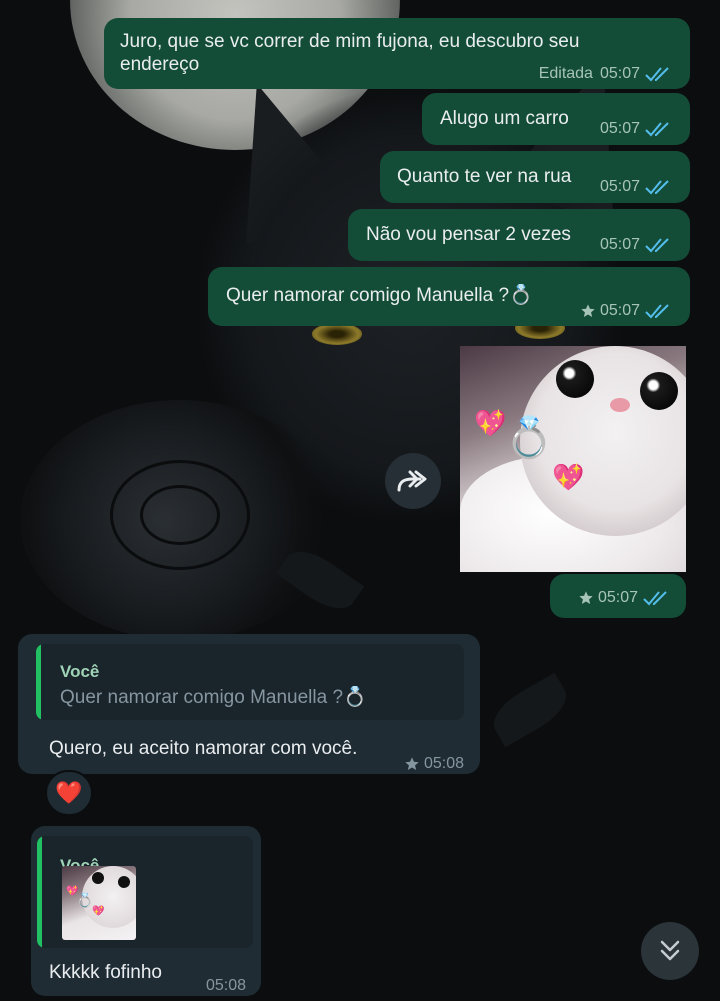 Image resolution: width=720 pixels, height=1001 pixels. Describe the element at coordinates (484, 176) in the screenshot. I see `message-text: Quanto te ver na rua` at that location.